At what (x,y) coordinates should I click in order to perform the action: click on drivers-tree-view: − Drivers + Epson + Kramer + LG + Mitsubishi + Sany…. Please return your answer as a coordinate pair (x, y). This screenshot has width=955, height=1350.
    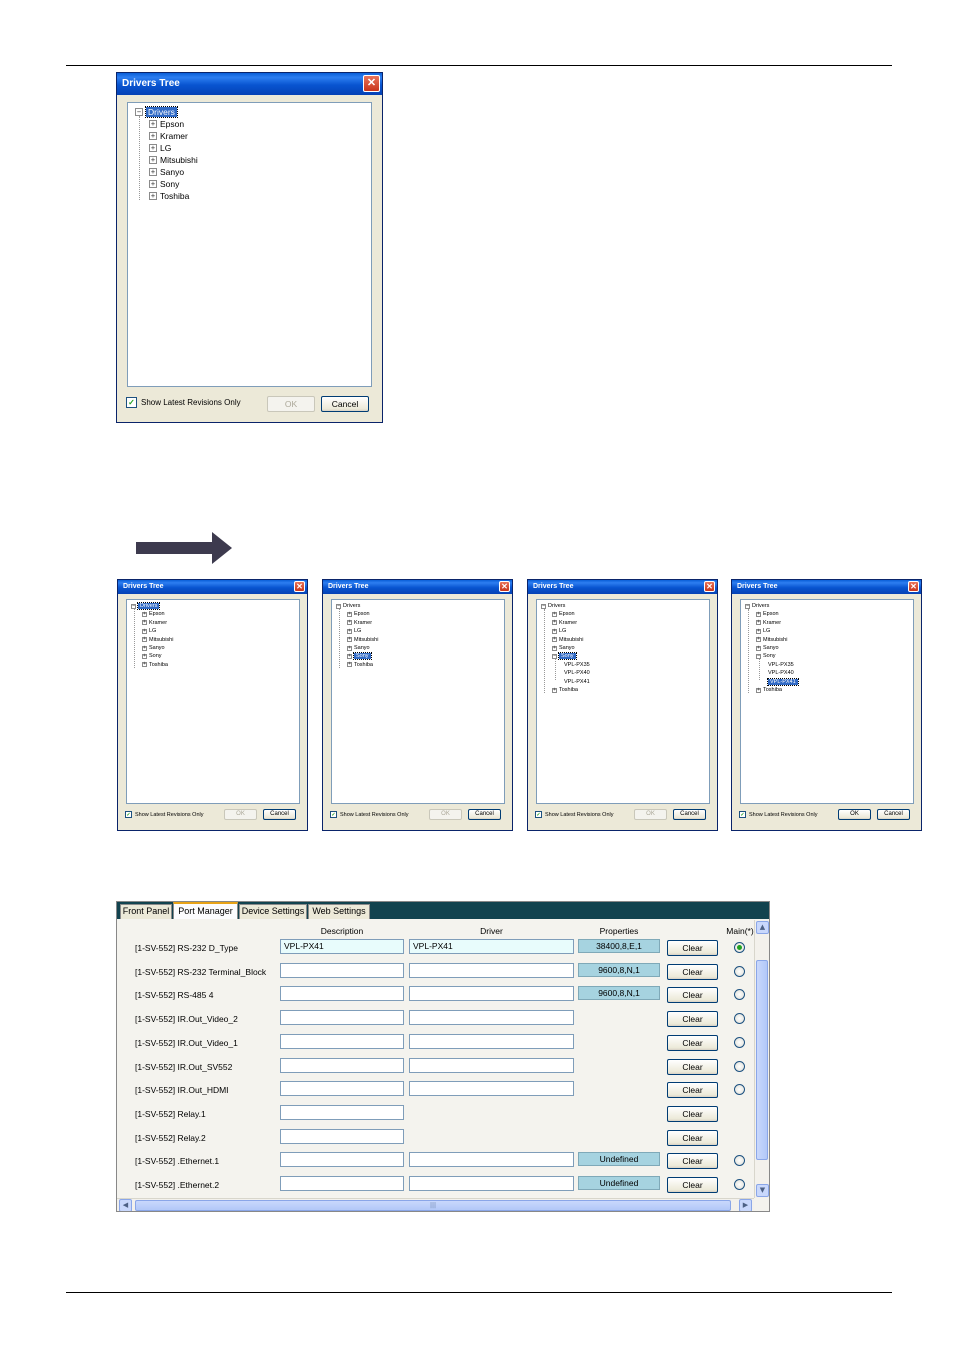
    Looking at the image, I should click on (213, 701).